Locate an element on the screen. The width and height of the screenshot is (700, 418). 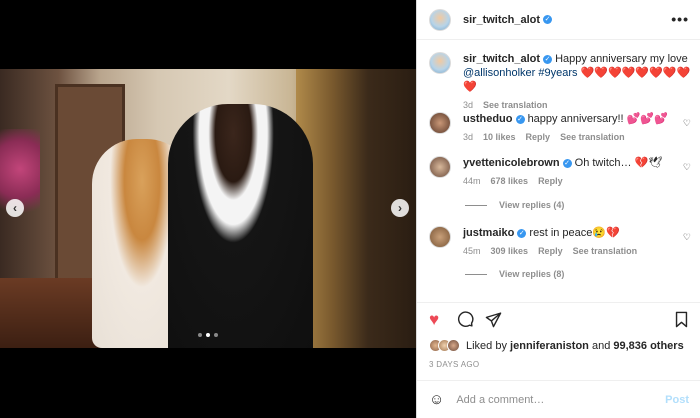
view-replies-button: View replies (8) is located at coordinates (514, 274).